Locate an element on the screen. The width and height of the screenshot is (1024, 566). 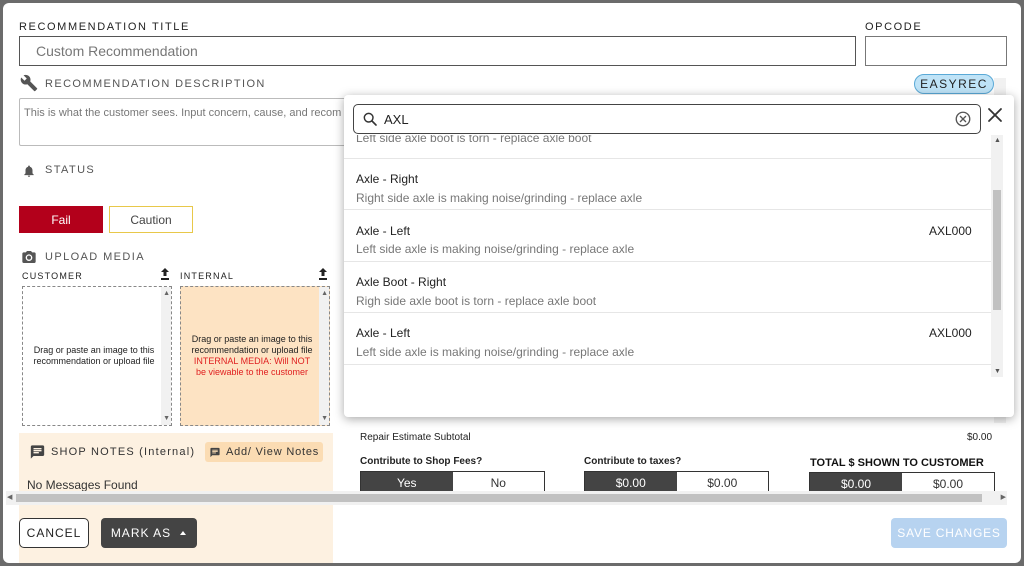
opcode-input is located at coordinates (936, 51).